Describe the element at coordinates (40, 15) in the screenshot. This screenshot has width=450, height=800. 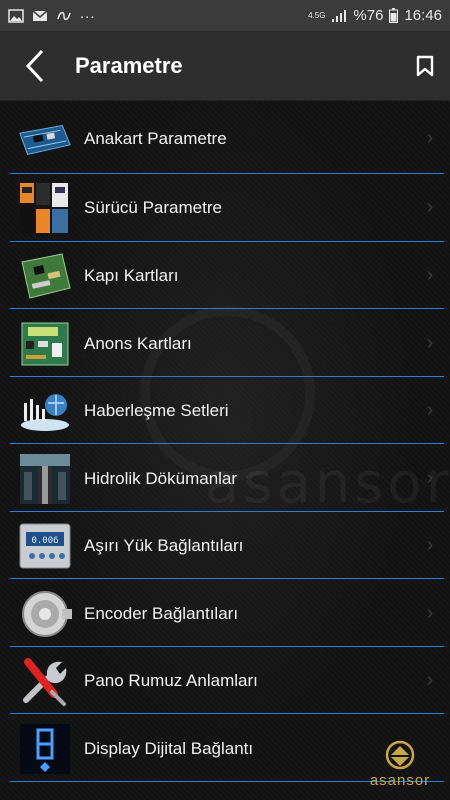
I see `mail-icon` at that location.